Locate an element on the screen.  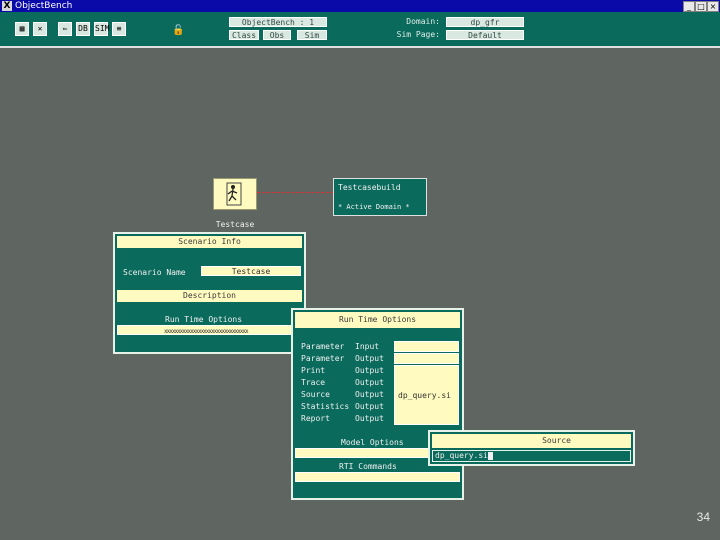
testcase-node-label: Testcase is located at coordinates (235, 224).